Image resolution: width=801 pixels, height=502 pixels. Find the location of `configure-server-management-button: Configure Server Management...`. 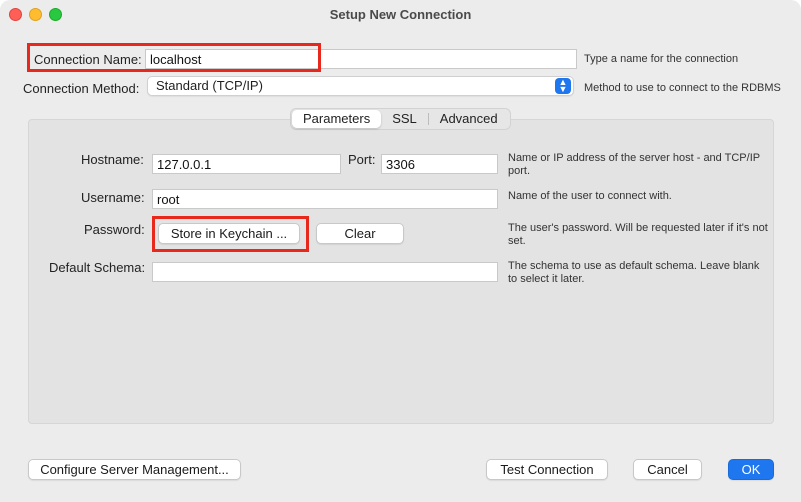

configure-server-management-button: Configure Server Management... is located at coordinates (134, 469).